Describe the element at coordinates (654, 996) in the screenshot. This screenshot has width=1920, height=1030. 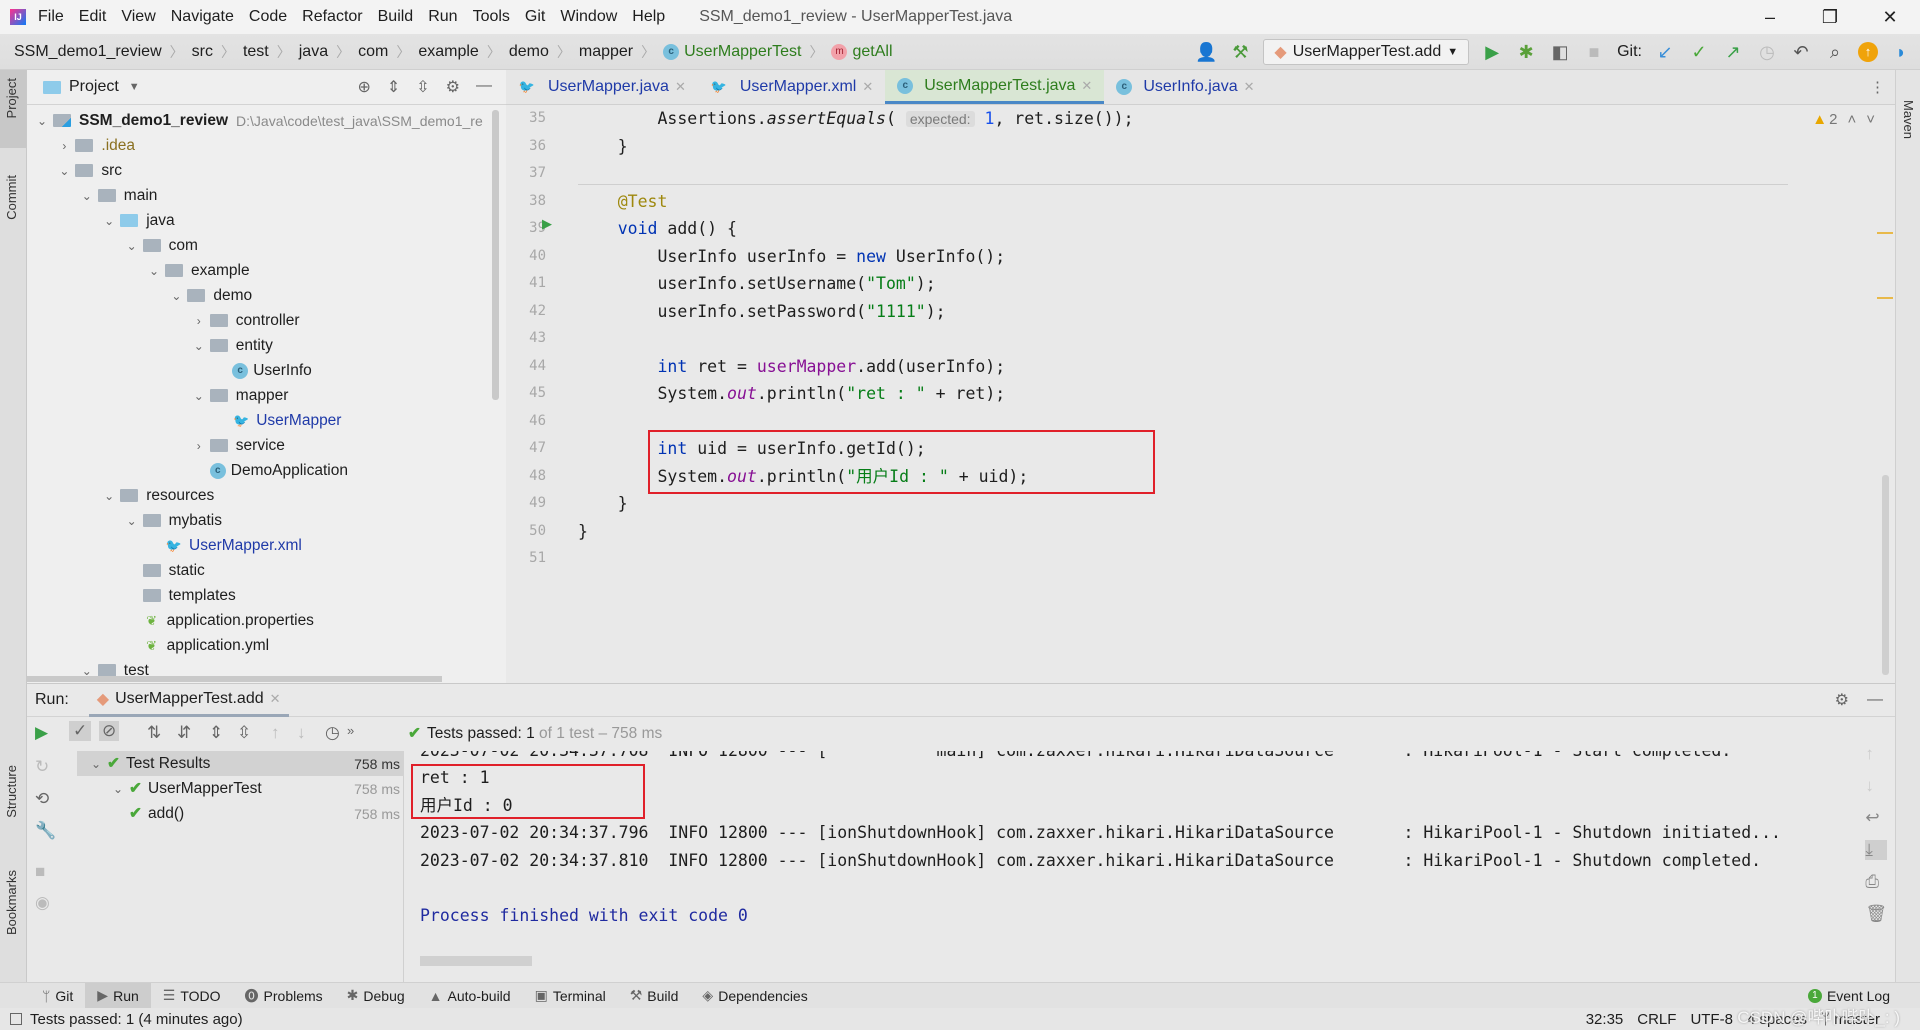
I see `tool-tab-build: ⚒ Build` at that location.